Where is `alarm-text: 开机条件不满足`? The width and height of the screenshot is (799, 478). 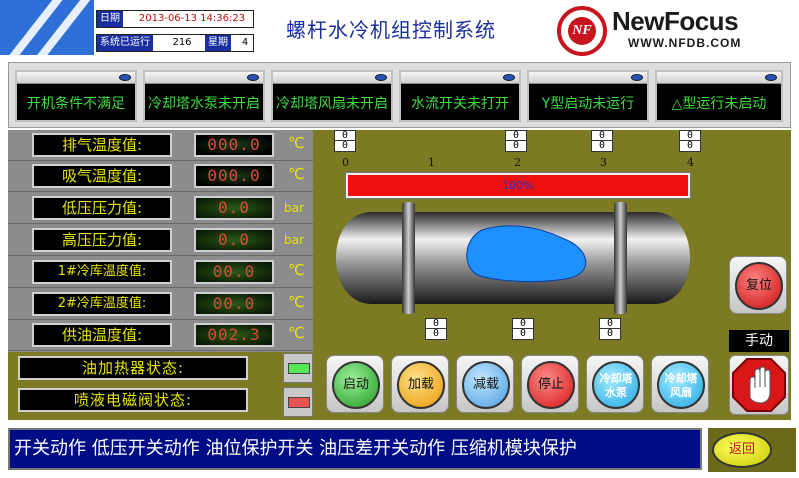 alarm-text: 开机条件不满足 is located at coordinates (76, 104).